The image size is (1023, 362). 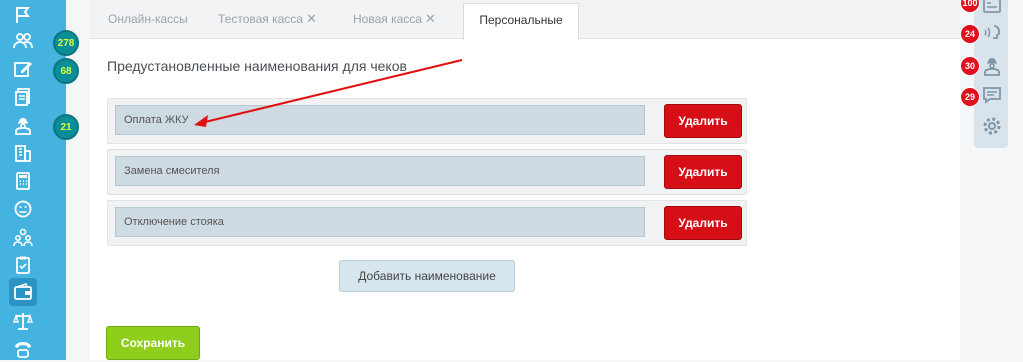 I want to click on workers-count-badge: 21, so click(x=66, y=127).